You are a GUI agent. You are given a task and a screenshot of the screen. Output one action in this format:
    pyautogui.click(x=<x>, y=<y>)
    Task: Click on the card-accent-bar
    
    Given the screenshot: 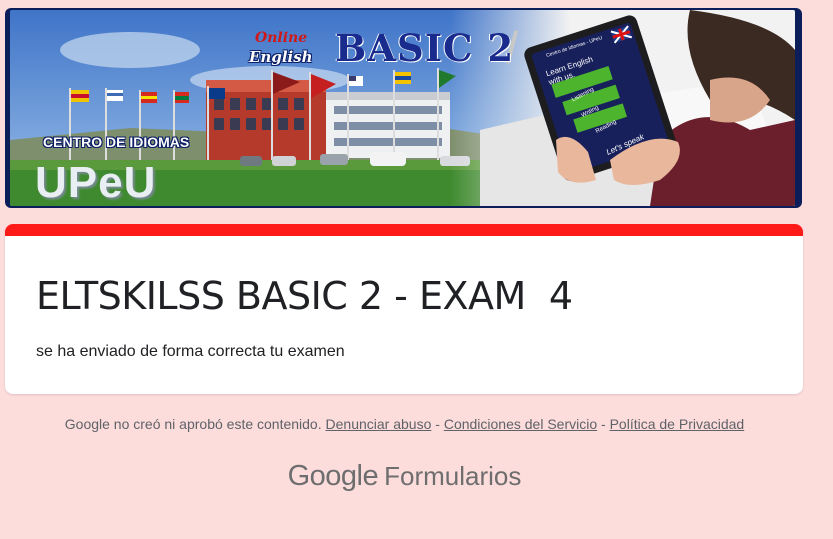 What is the action you would take?
    pyautogui.click(x=404, y=230)
    